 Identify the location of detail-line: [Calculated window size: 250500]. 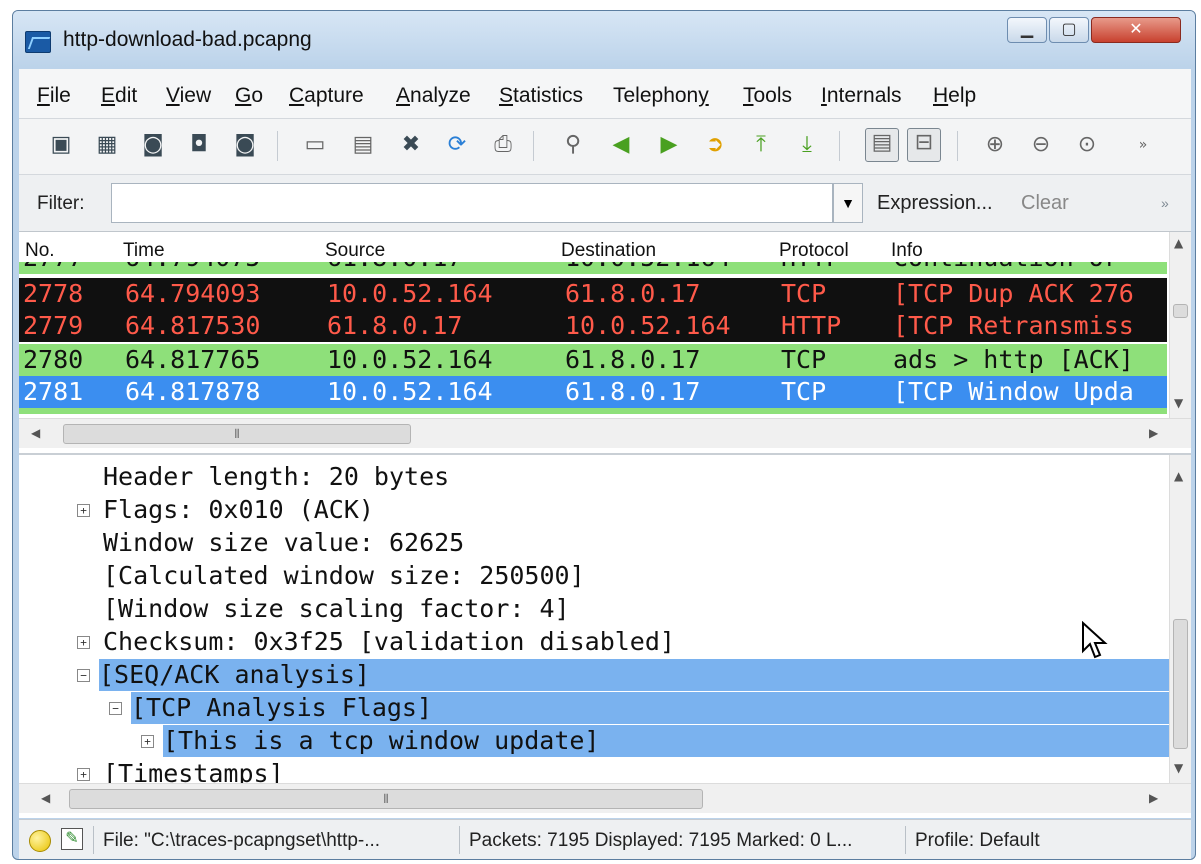
(344, 576).